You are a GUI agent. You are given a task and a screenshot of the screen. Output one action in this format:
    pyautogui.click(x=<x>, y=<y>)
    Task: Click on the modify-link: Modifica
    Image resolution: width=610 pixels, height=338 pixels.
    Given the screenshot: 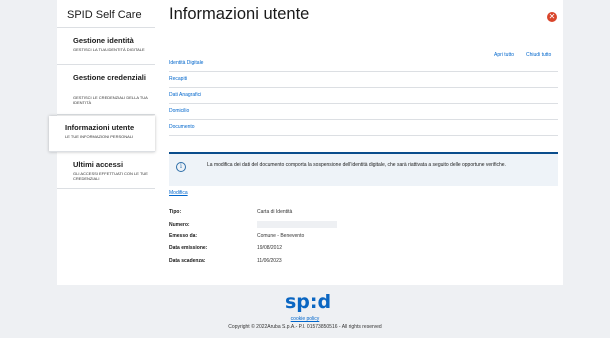 What is the action you would take?
    pyautogui.click(x=178, y=193)
    